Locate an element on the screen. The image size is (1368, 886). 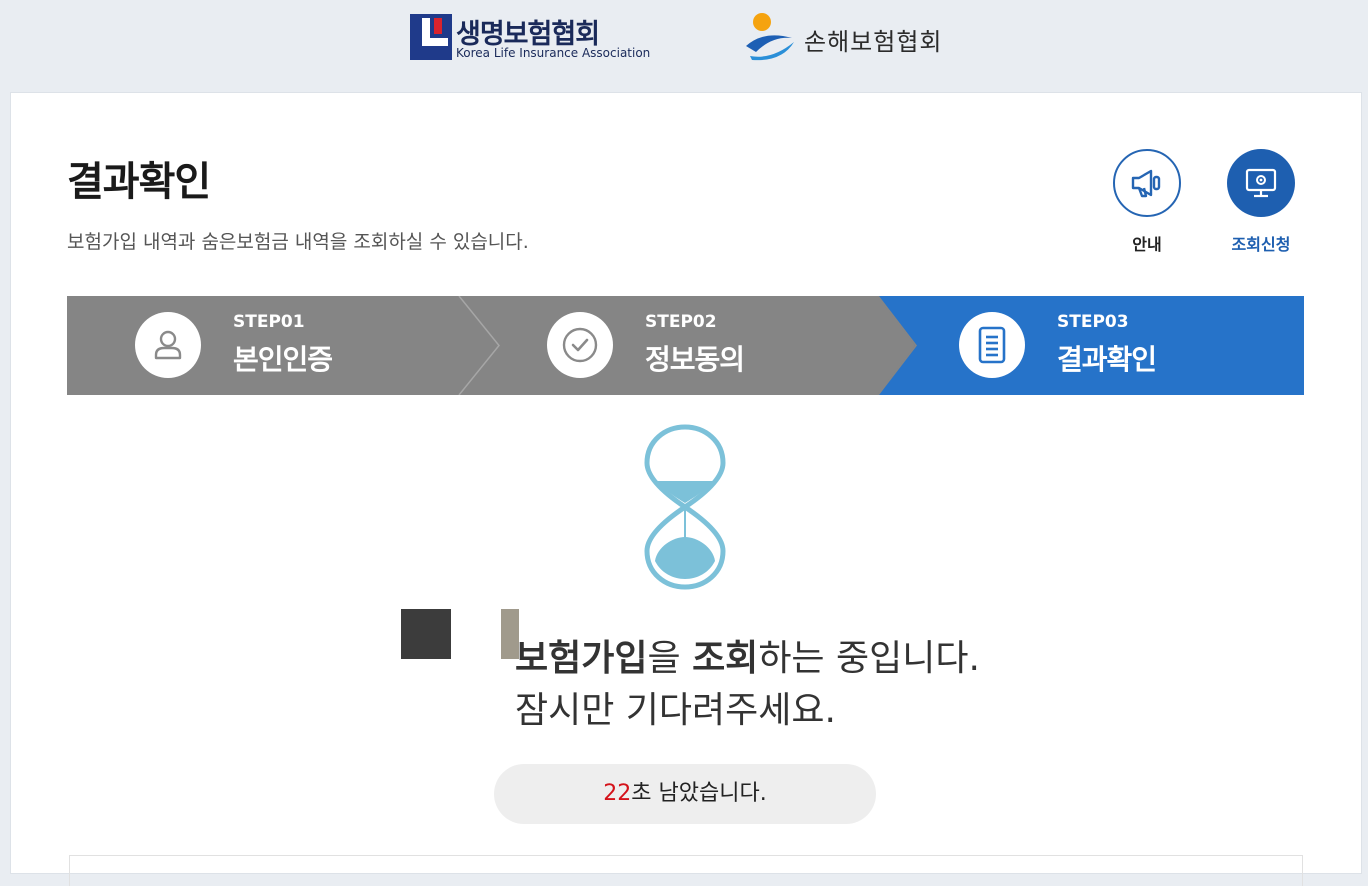
step-2-number: STEP02 is located at coordinates (681, 322).